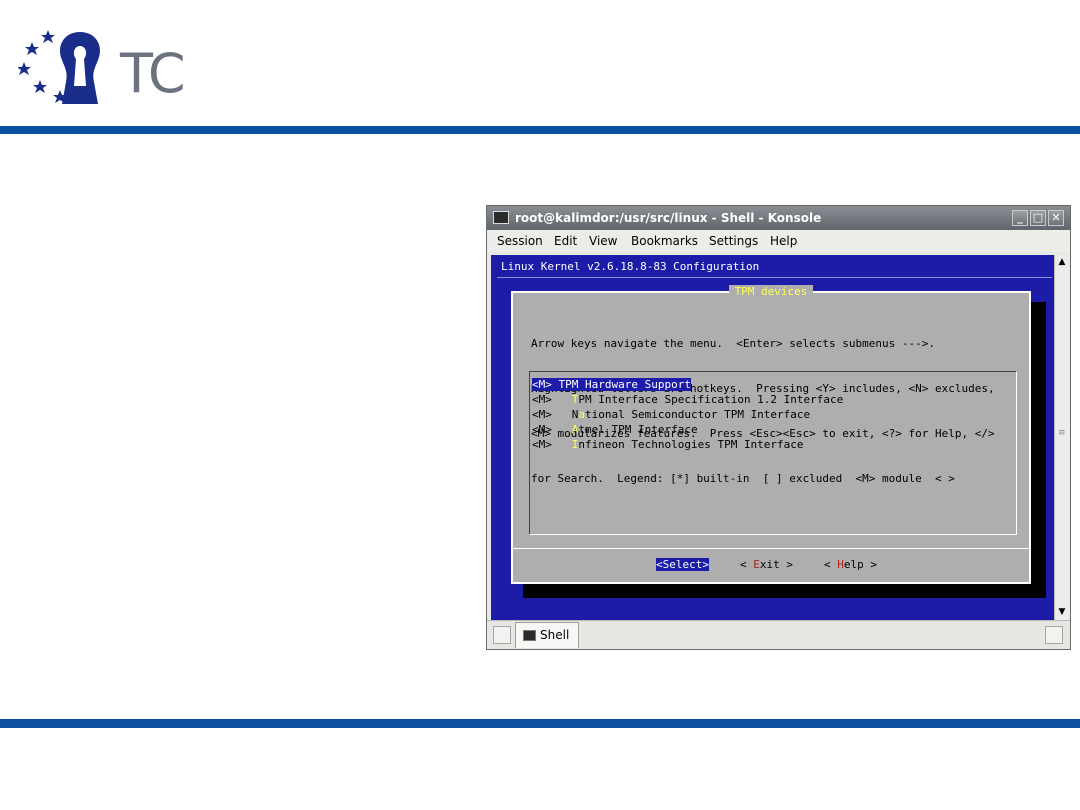 This screenshot has height=810, width=1080. What do you see at coordinates (671, 414) in the screenshot?
I see `list-item: <M> National Semiconductor TPM Interface` at bounding box center [671, 414].